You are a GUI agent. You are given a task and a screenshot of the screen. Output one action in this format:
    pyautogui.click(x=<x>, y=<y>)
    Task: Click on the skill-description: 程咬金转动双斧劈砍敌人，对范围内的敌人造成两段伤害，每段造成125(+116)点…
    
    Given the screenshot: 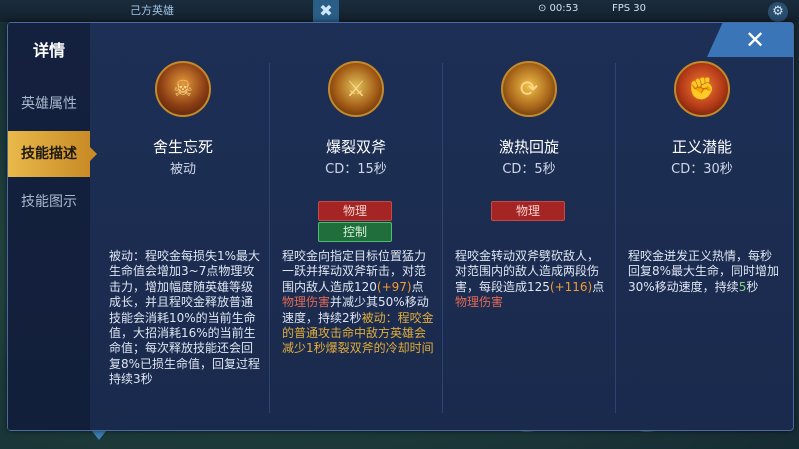 What is the action you would take?
    pyautogui.click(x=531, y=280)
    